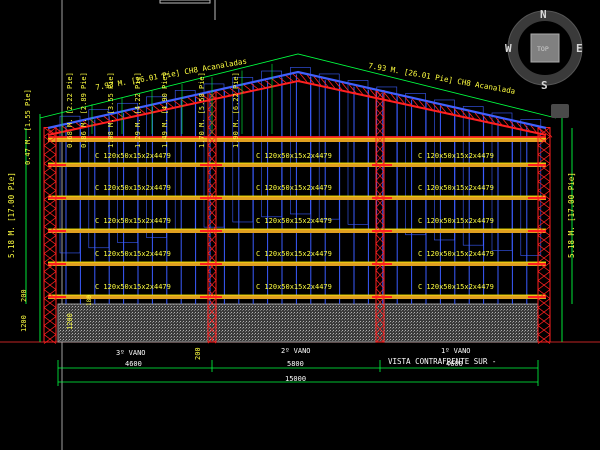 Image resolution: width=600 pixels, height=450 pixels. Describe the element at coordinates (11, 215) in the screenshot. I see `side-dim-left: 5.18 M. [17.00 Pie]` at that location.